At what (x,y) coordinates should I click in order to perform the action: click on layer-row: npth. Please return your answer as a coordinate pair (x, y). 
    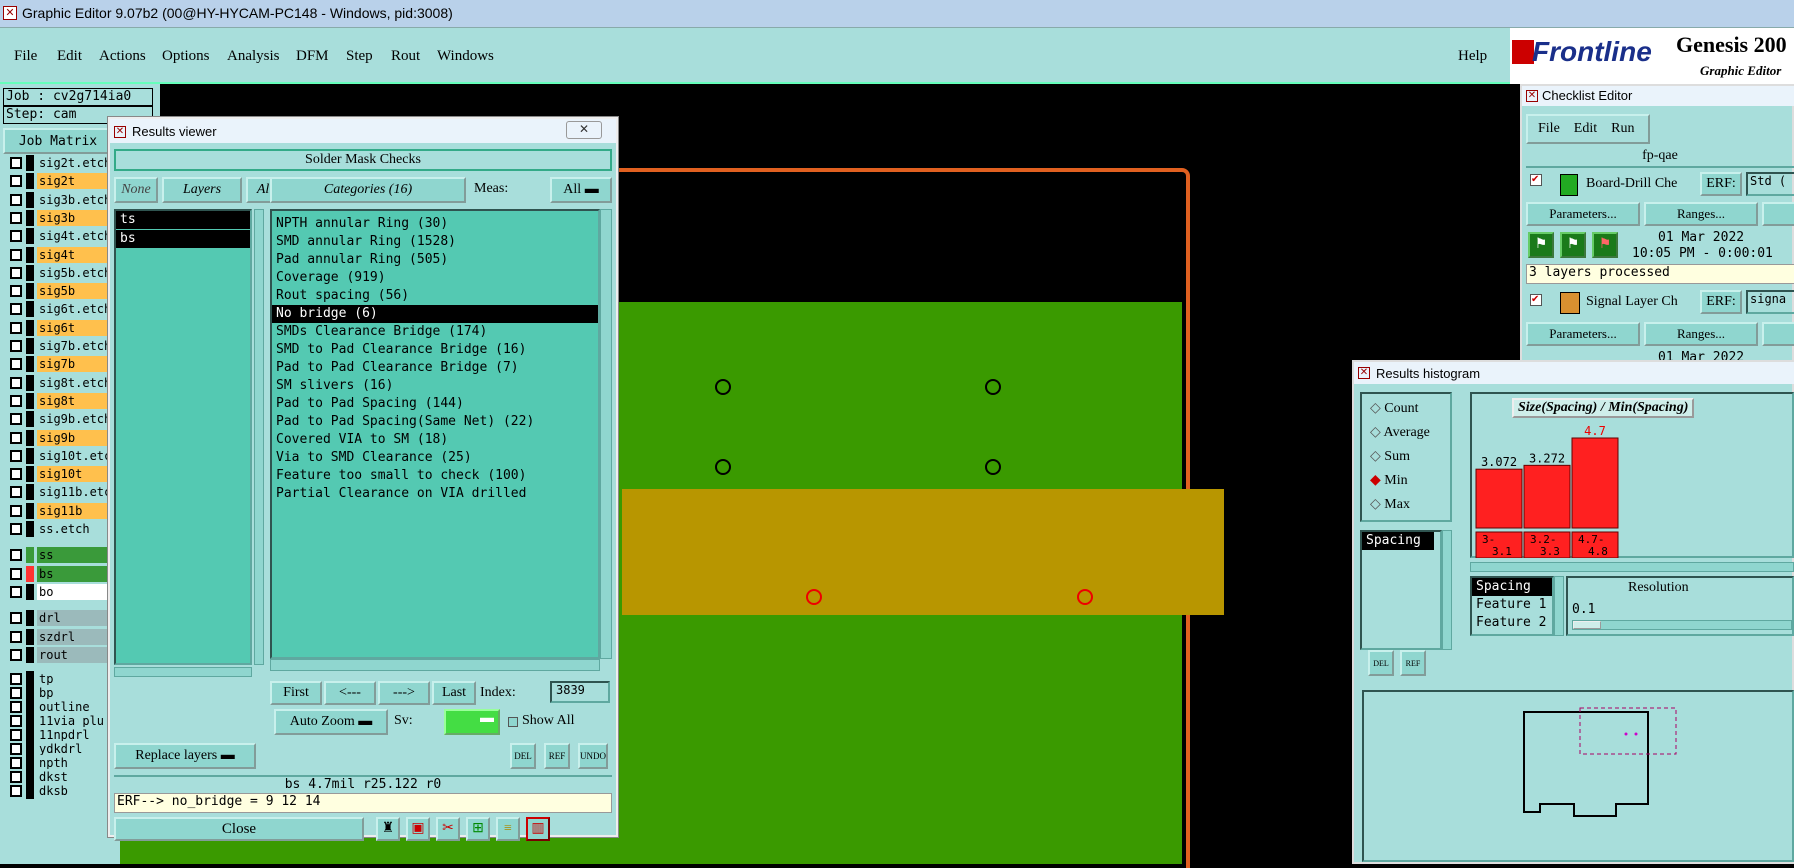
    Looking at the image, I should click on (58, 763).